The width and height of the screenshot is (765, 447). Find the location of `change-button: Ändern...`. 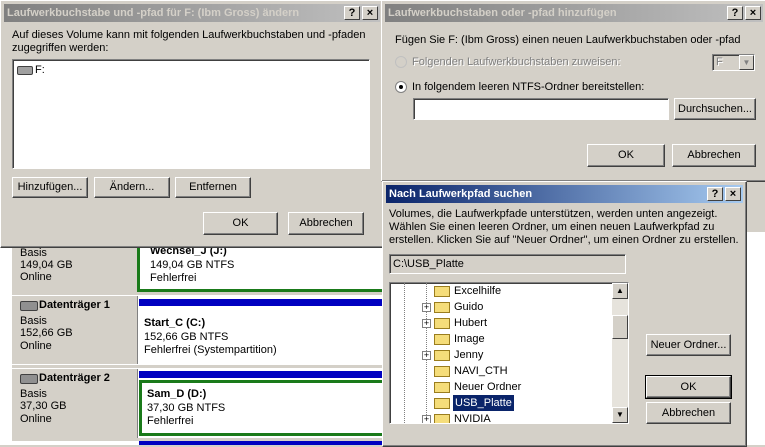

change-button: Ändern... is located at coordinates (132, 187).